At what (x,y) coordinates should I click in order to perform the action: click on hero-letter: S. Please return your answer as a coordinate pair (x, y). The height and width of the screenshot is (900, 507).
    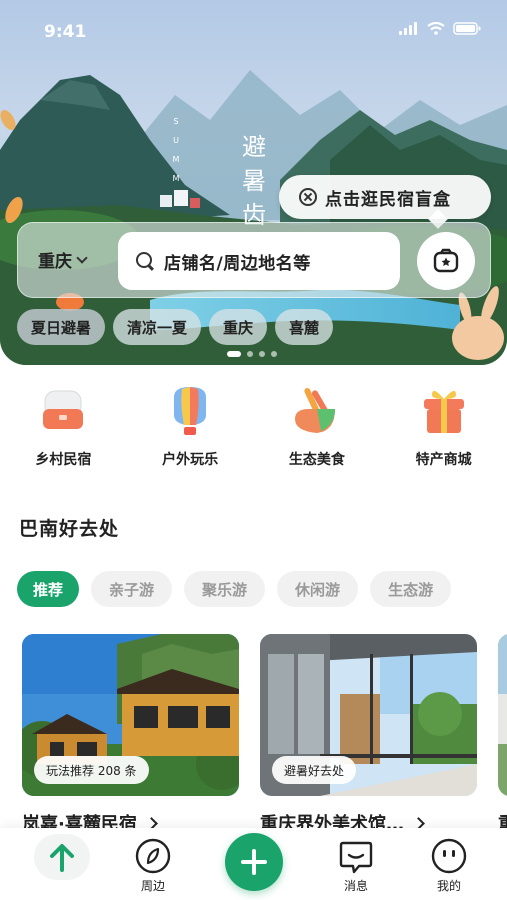
    Looking at the image, I should click on (176, 121).